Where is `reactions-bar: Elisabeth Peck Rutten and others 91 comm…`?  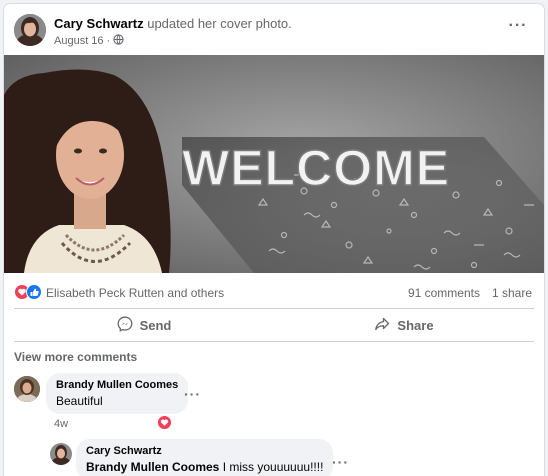
reactions-bar: Elisabeth Peck Rutten and others 91 comm… is located at coordinates (274, 292).